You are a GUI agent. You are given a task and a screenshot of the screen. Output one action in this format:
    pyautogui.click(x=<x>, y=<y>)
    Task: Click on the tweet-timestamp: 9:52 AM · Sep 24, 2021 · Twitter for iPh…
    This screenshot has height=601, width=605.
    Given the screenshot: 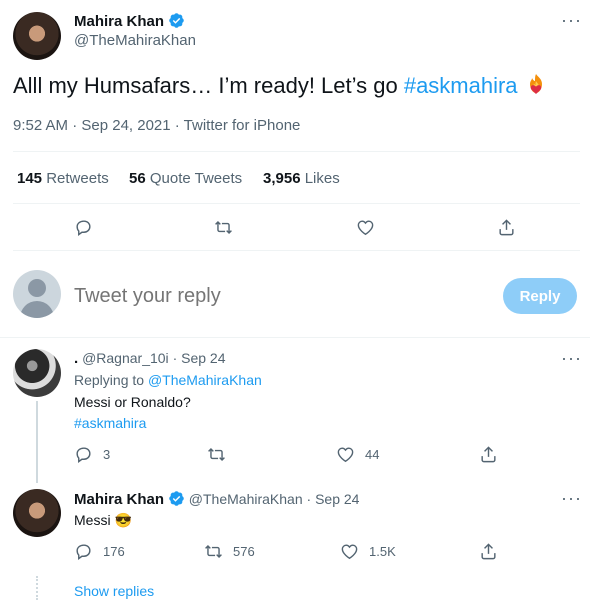 What is the action you would take?
    pyautogui.click(x=156, y=125)
    